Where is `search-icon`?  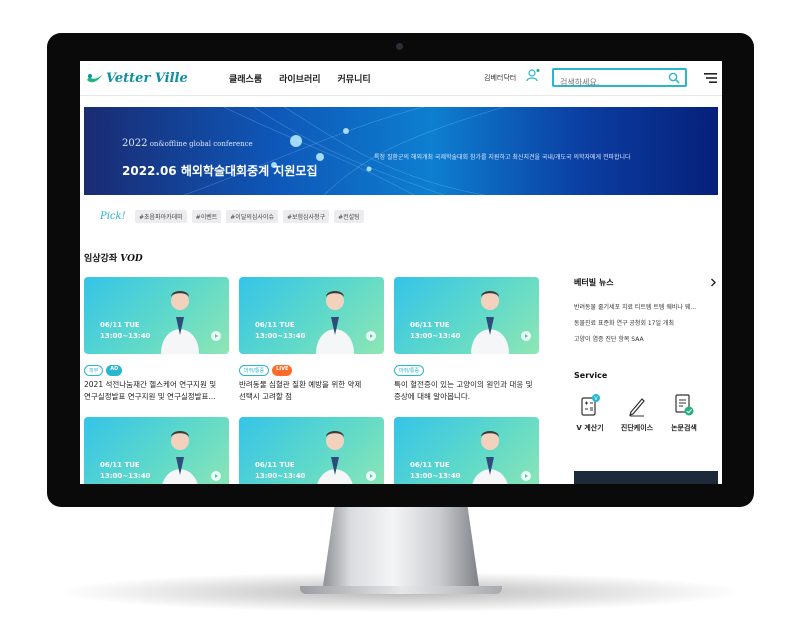 search-icon is located at coordinates (674, 78).